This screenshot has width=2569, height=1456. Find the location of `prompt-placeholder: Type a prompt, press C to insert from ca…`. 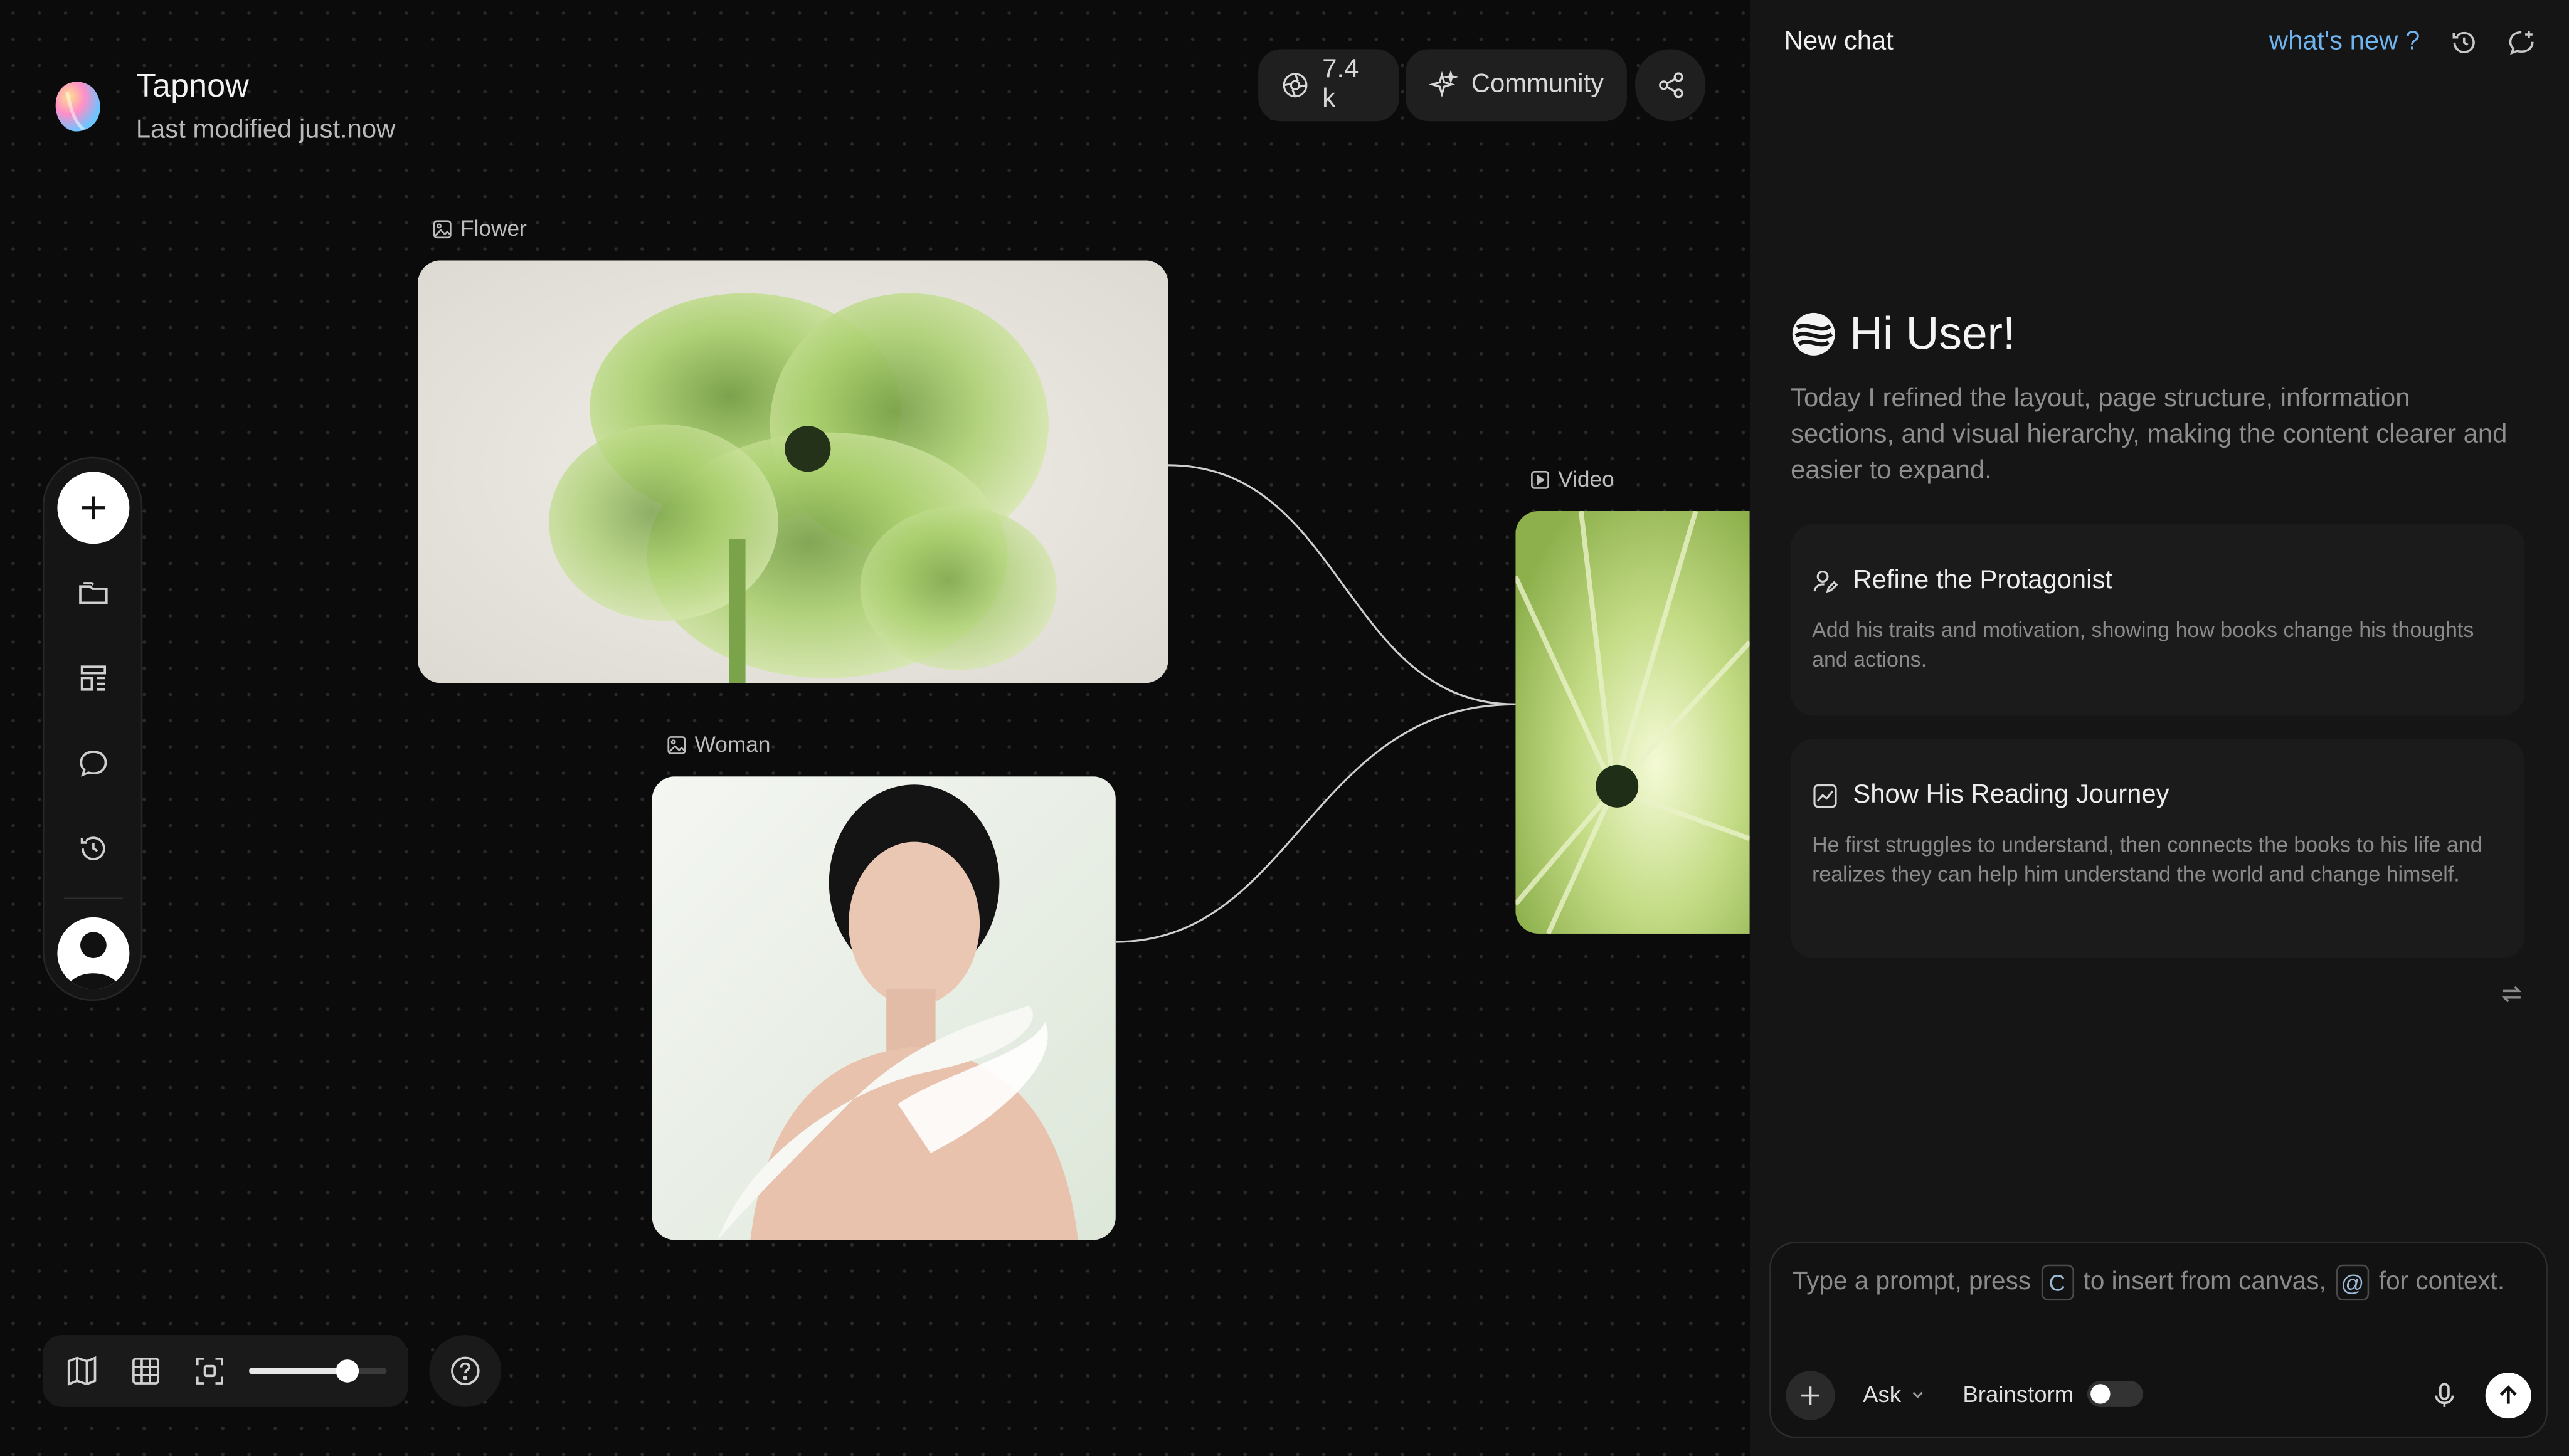

prompt-placeholder: Type a prompt, press C to insert from ca… is located at coordinates (2148, 1283).